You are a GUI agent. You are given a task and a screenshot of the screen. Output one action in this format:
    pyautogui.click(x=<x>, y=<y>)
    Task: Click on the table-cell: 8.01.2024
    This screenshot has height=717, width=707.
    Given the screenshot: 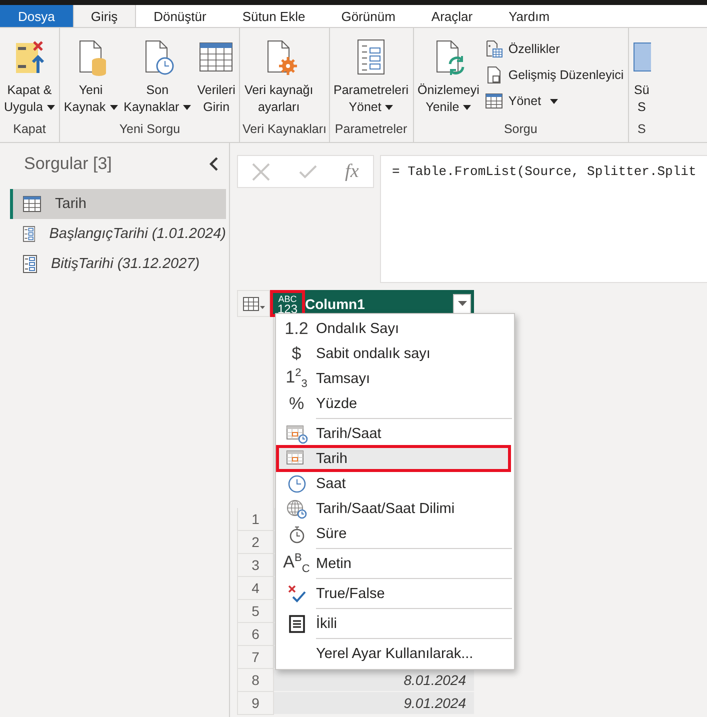 What is the action you would take?
    pyautogui.click(x=374, y=680)
    